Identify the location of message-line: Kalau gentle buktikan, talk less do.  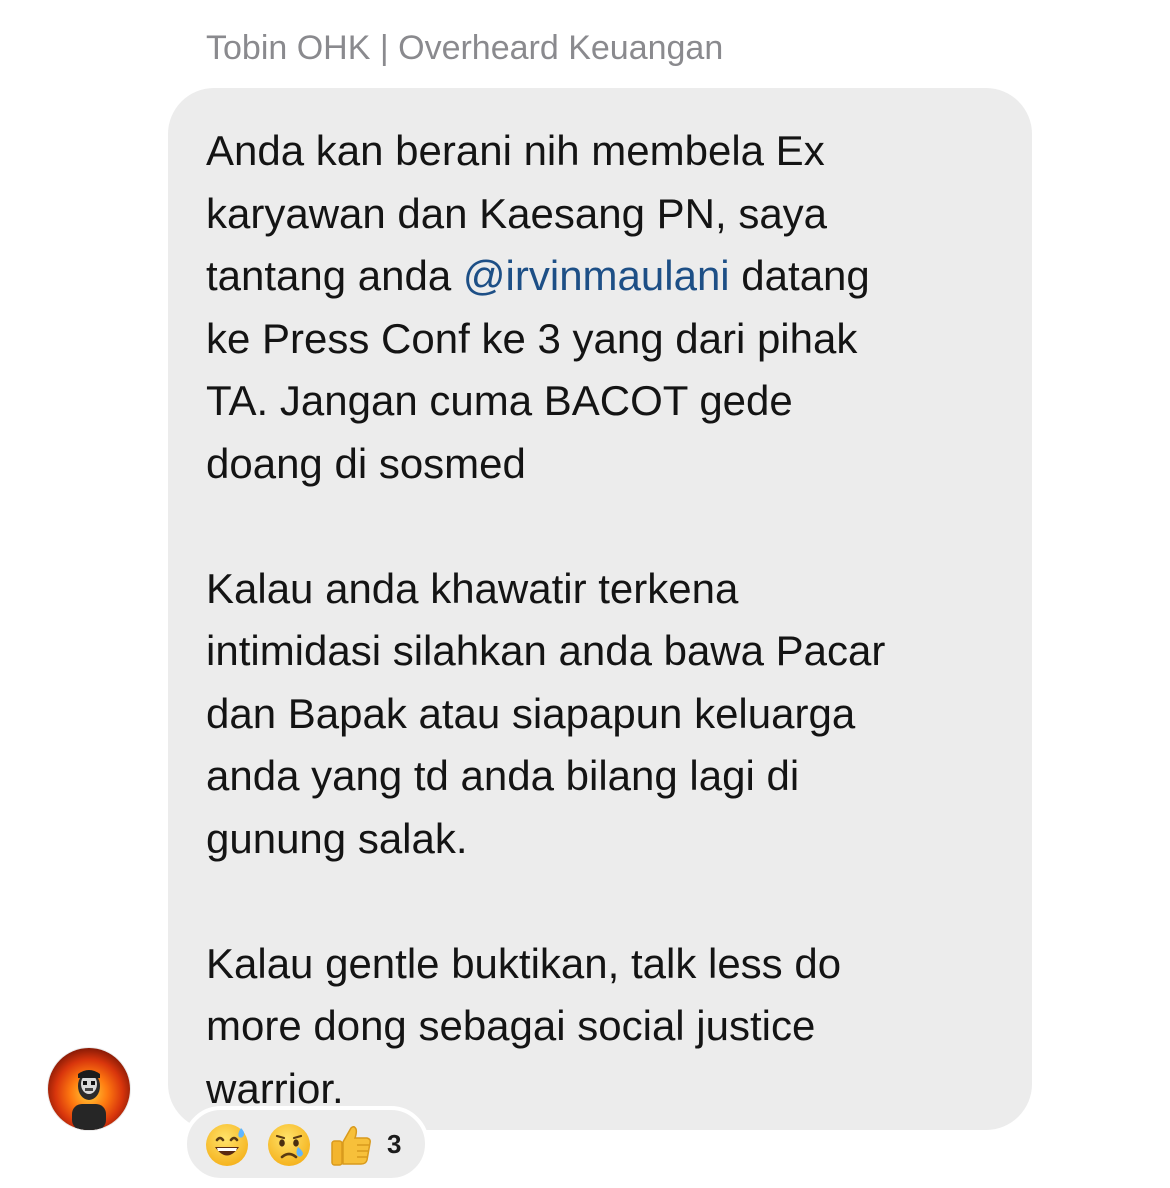
(524, 963).